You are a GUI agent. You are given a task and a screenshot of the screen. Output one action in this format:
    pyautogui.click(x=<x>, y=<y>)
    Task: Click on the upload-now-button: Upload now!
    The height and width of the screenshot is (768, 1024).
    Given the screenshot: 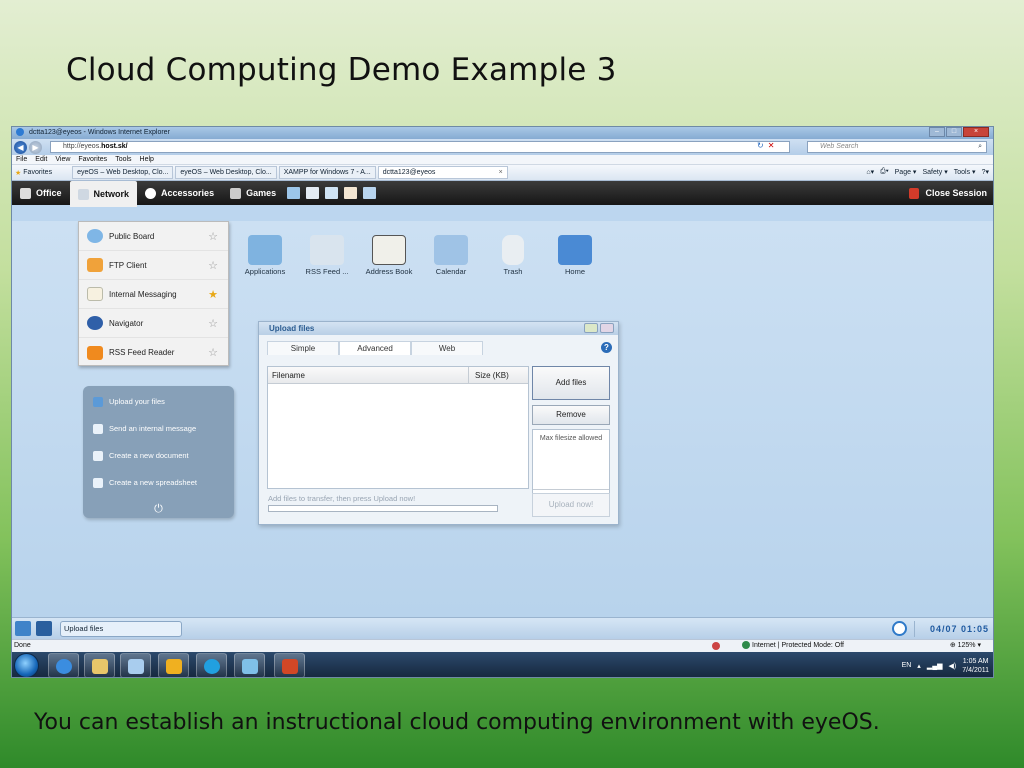 What is the action you would take?
    pyautogui.click(x=571, y=505)
    